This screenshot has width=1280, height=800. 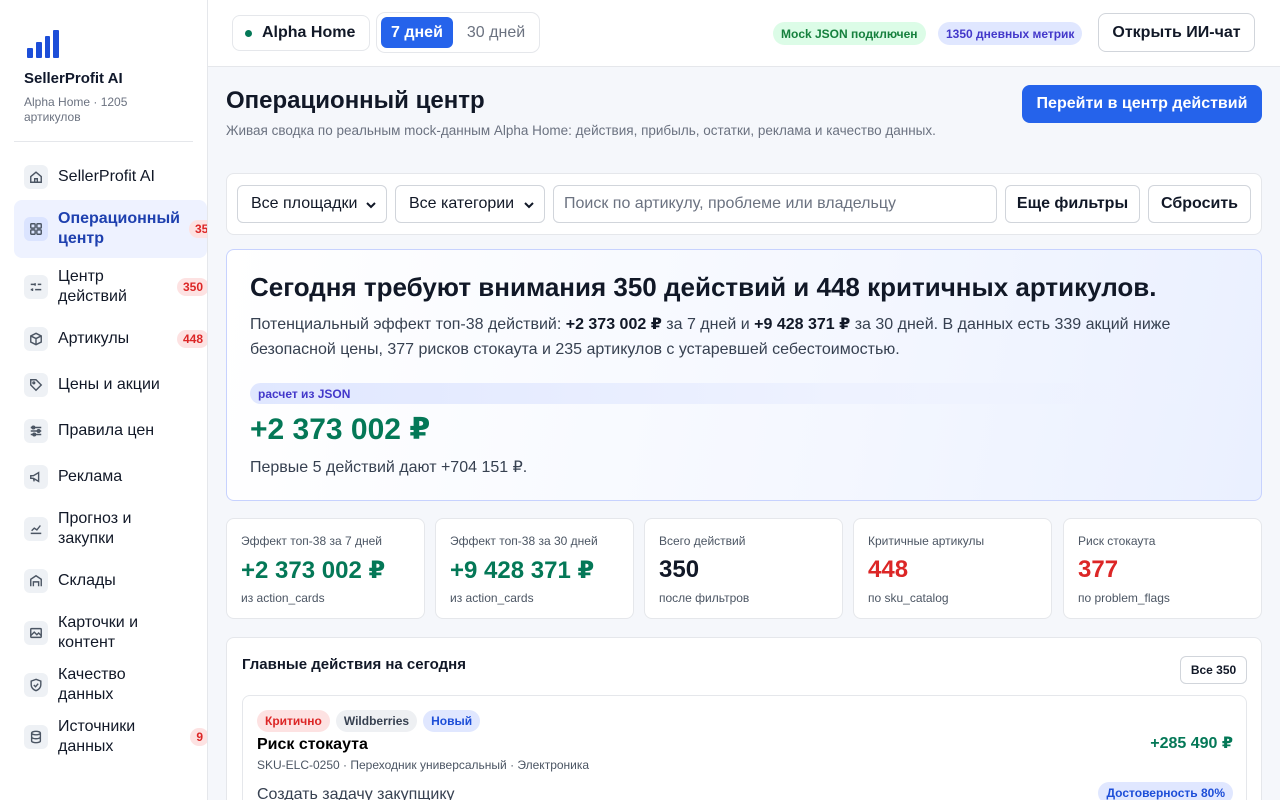 I want to click on sidebar-item-warehouses: Склады, so click(x=110, y=581).